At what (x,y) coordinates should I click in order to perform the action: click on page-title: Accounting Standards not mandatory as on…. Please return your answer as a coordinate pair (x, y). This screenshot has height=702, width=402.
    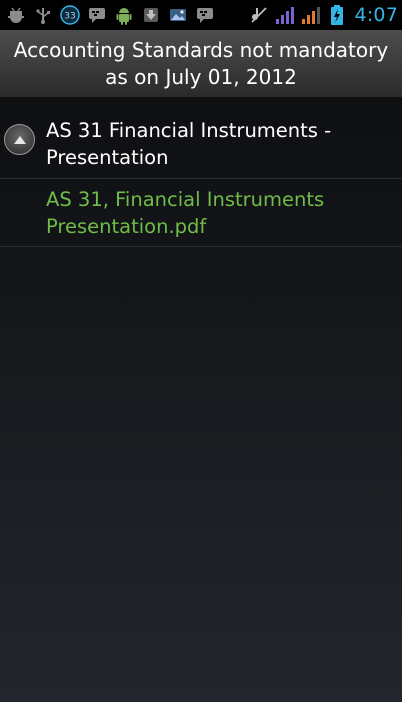
    Looking at the image, I should click on (201, 63).